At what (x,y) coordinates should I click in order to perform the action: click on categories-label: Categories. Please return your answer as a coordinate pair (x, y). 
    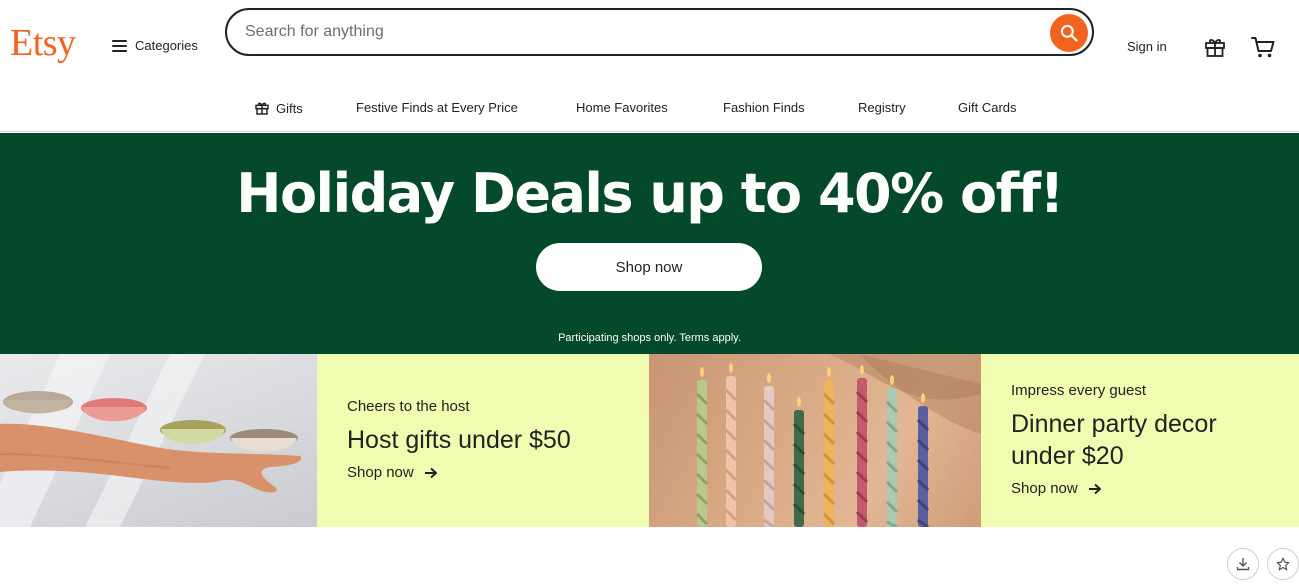
    Looking at the image, I should click on (166, 45).